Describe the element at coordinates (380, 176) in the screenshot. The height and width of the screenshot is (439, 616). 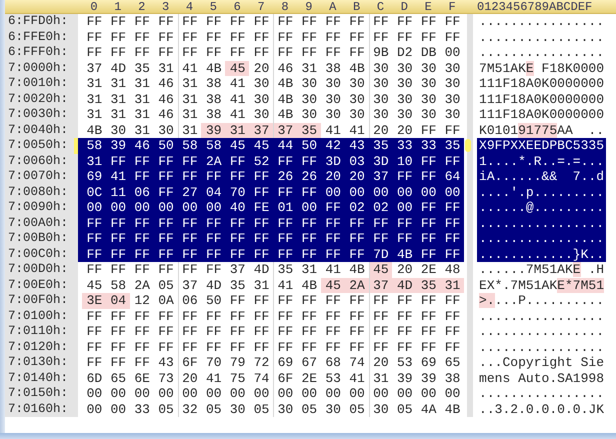
I see `hex-byte: 37` at that location.